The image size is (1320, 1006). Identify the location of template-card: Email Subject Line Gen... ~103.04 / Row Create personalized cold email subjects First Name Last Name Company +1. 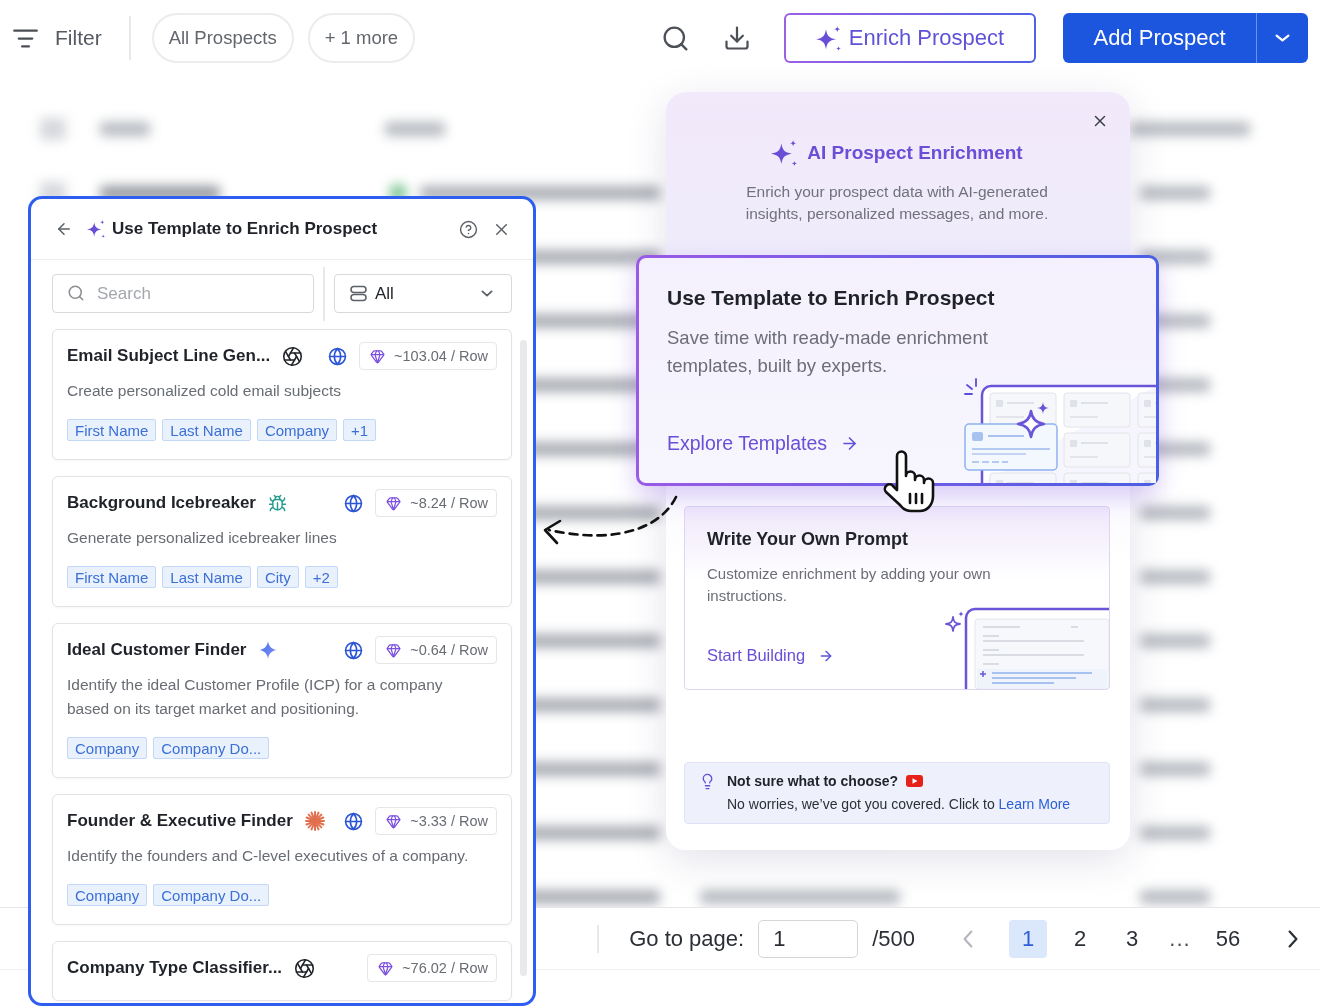
(282, 394).